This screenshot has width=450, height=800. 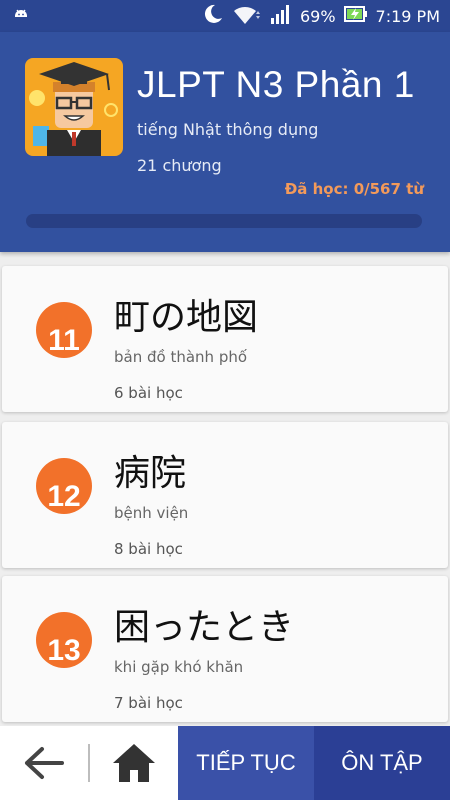 I want to click on lesson-count: 7 bài học, so click(x=148, y=703).